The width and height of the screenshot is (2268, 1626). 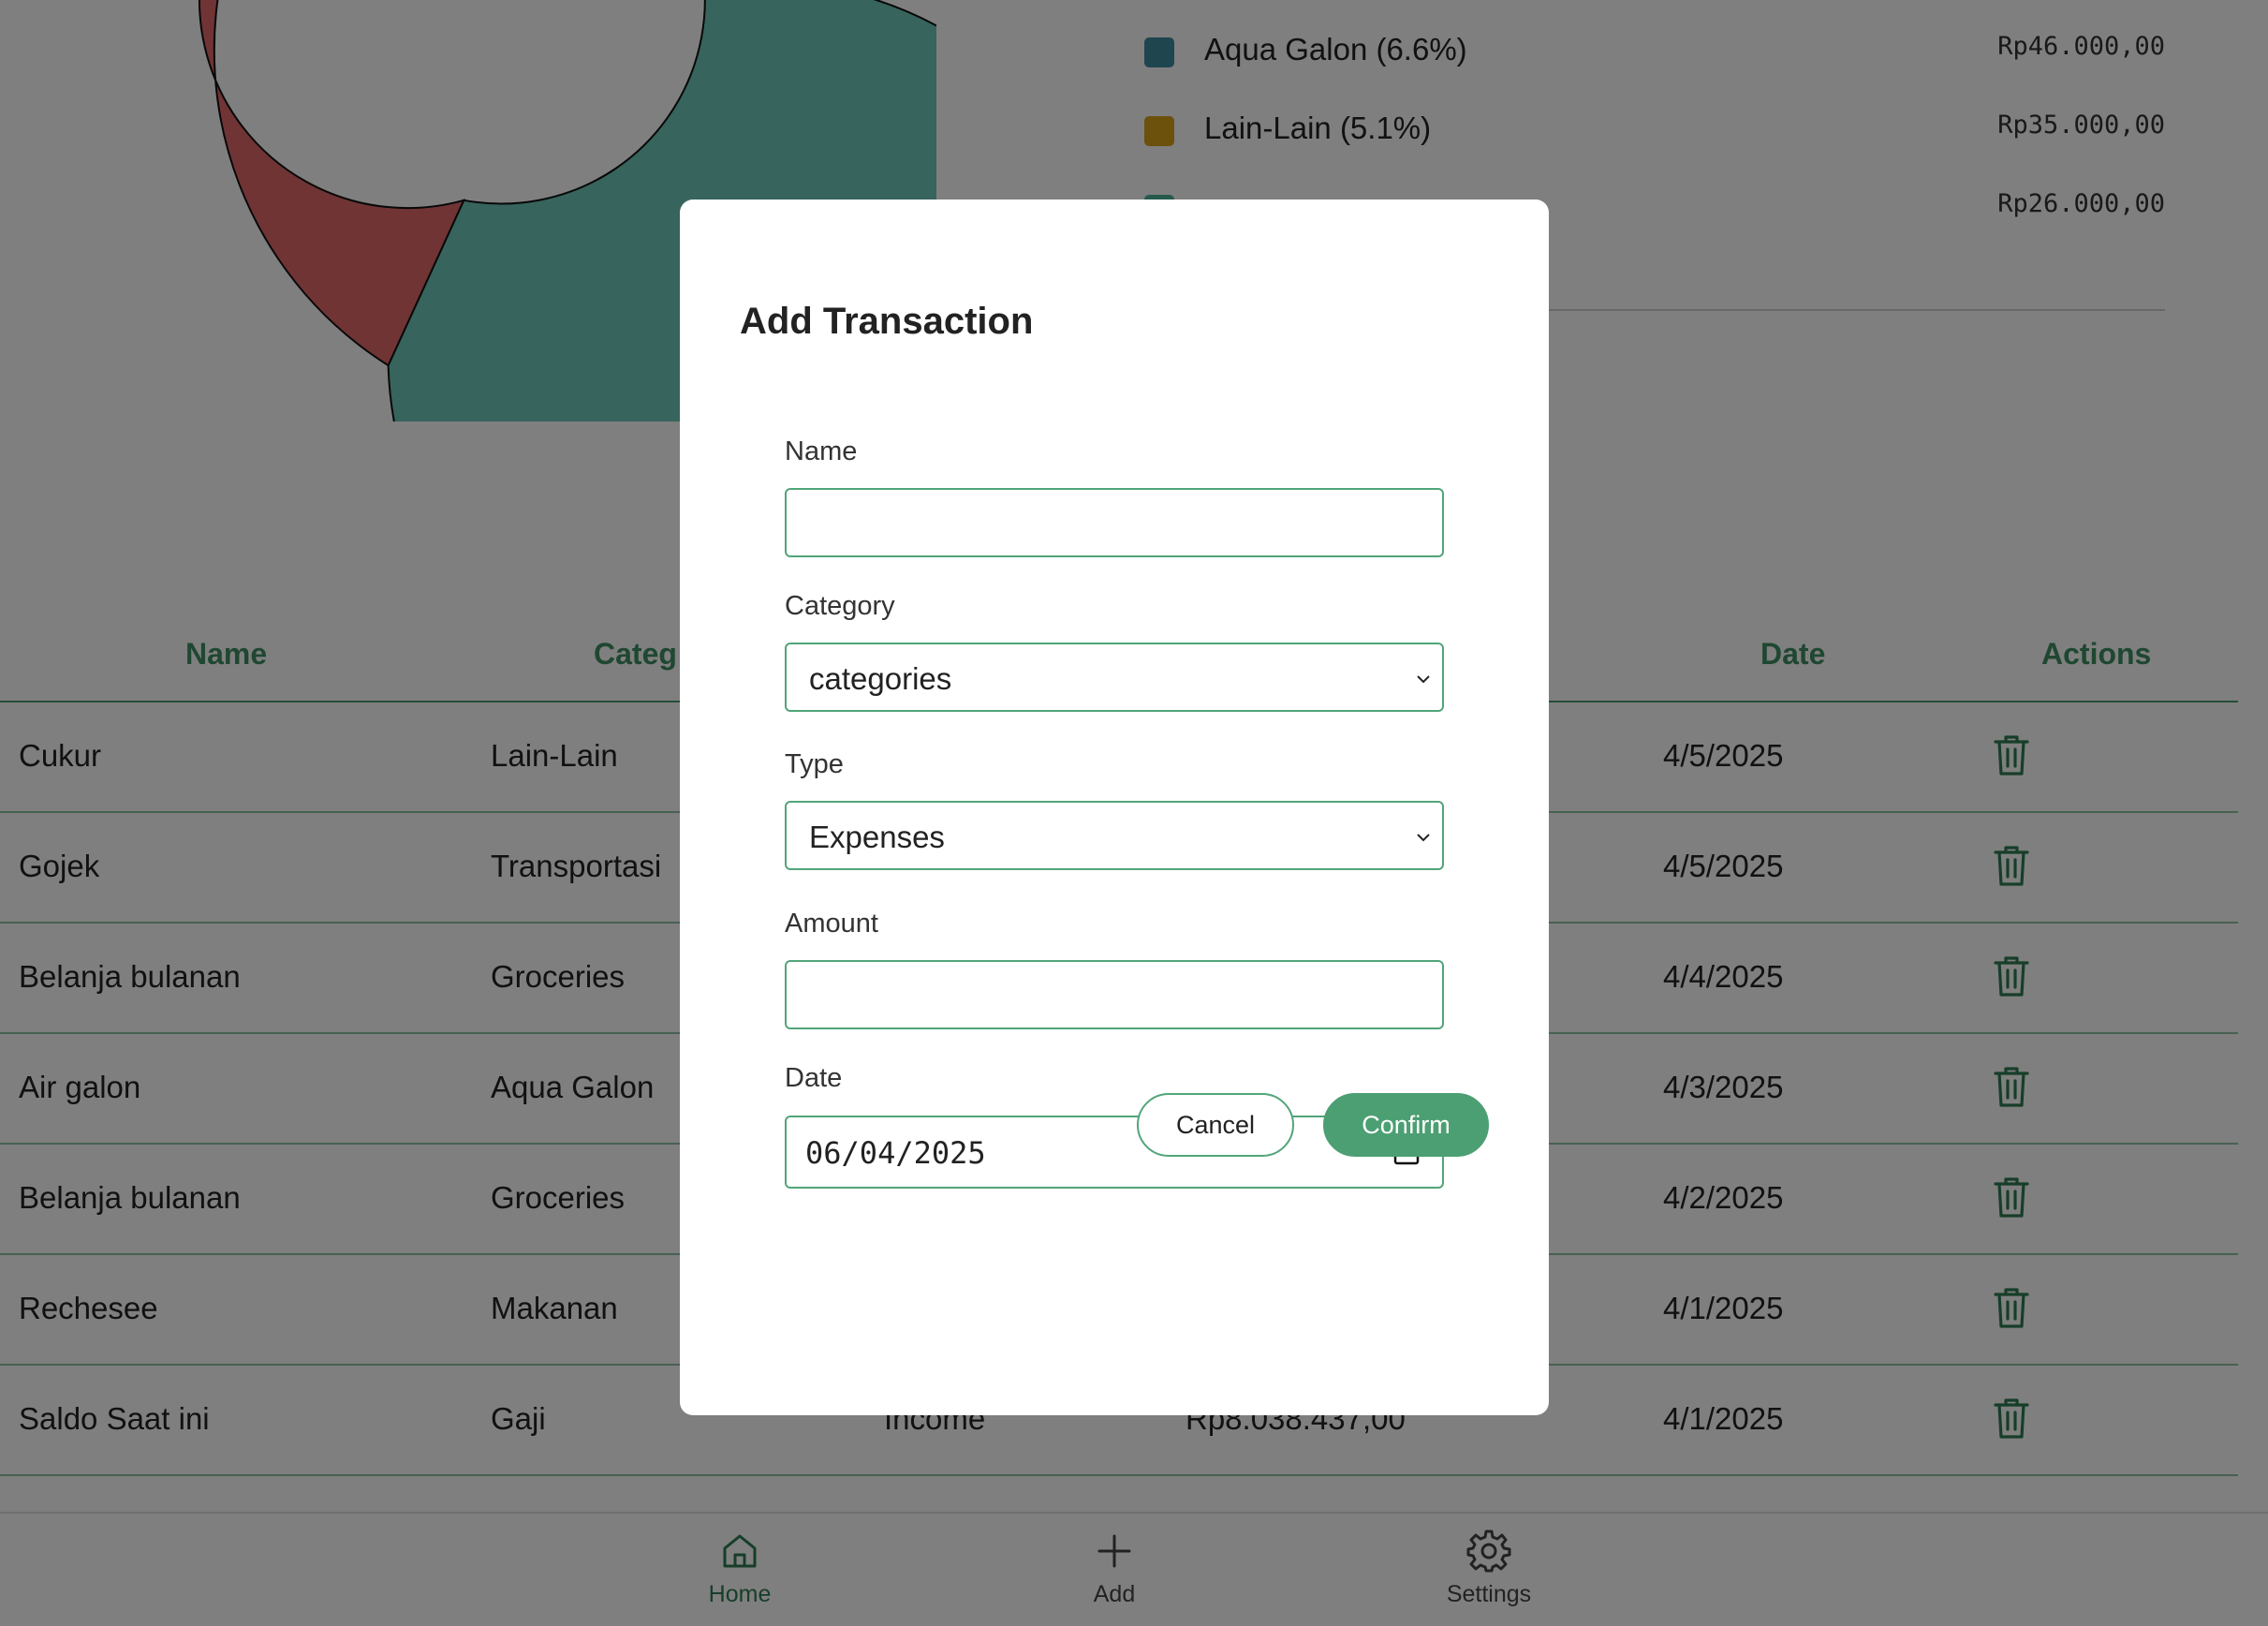 I want to click on cancel-button: Cancel, so click(x=1215, y=1125).